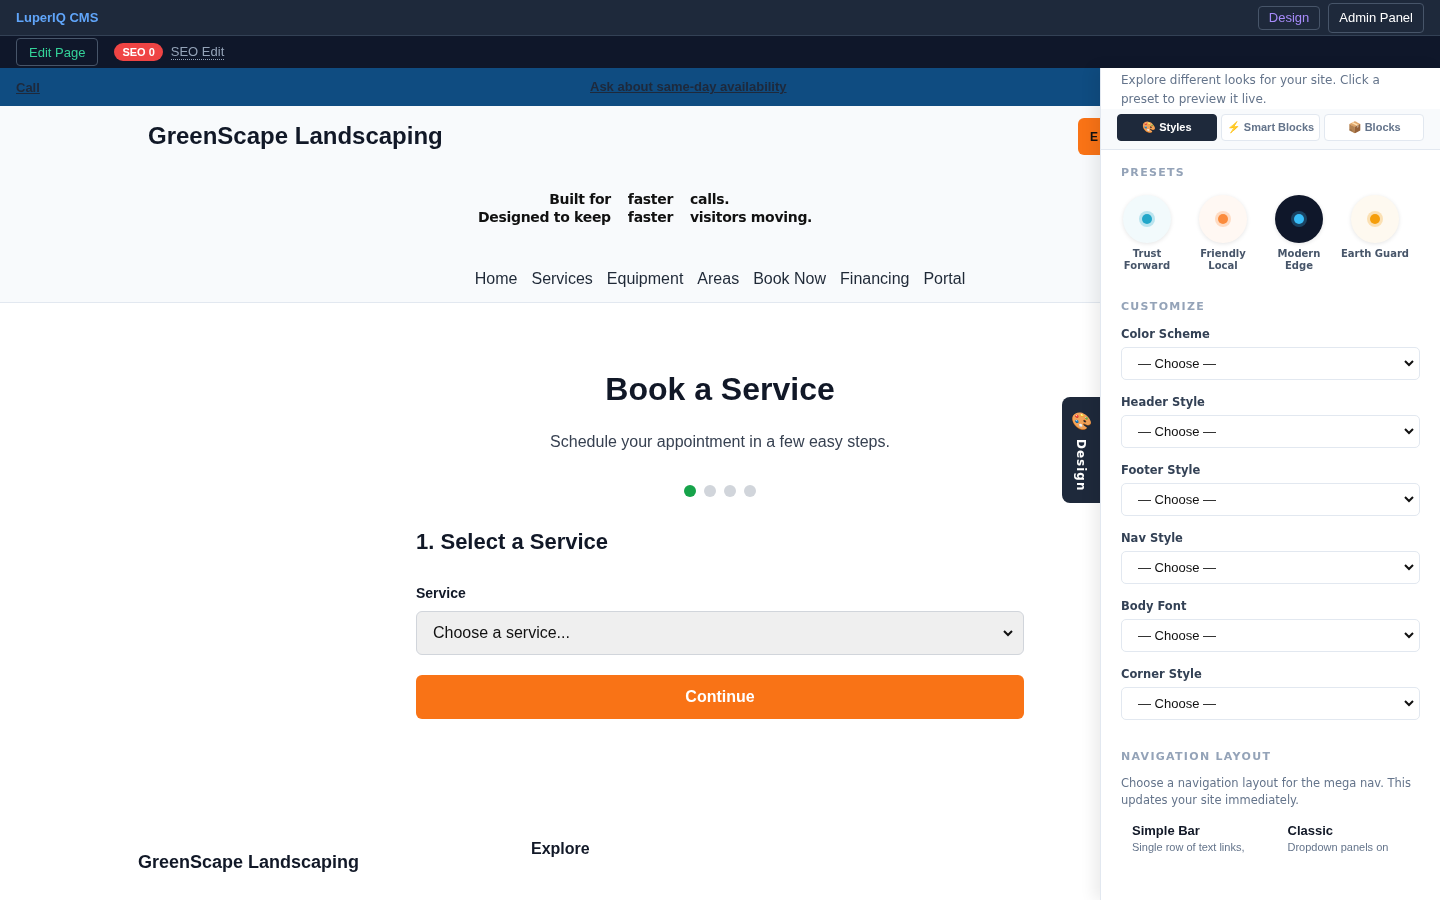  Describe the element at coordinates (1374, 127) in the screenshot. I see `panel-tab: 📦 Blocks` at that location.